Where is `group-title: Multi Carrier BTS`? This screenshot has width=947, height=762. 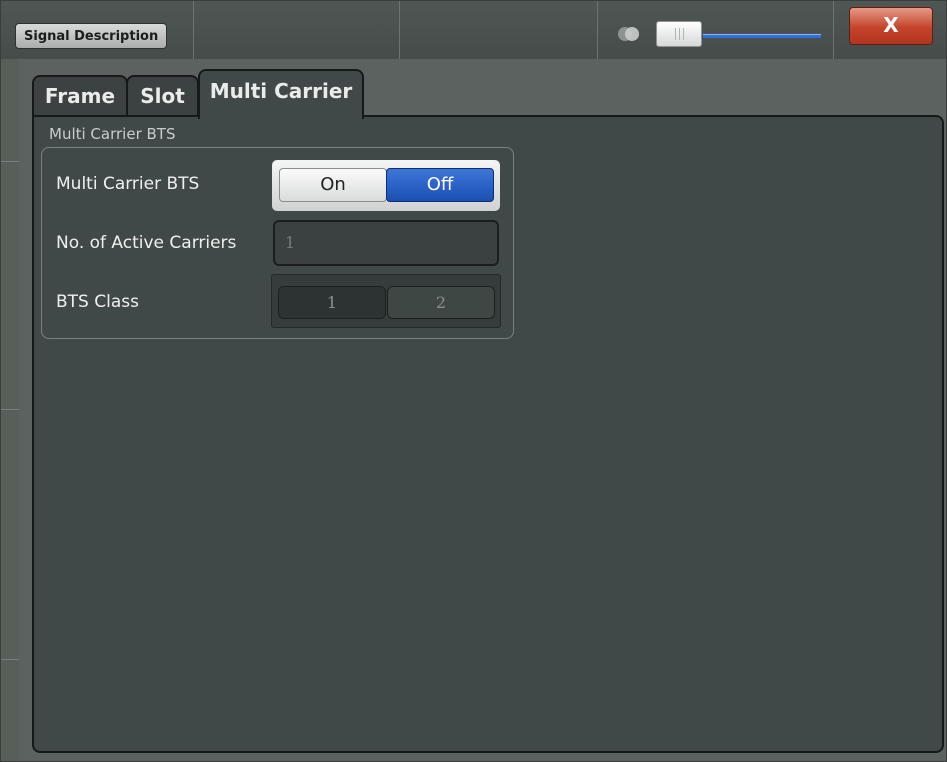 group-title: Multi Carrier BTS is located at coordinates (112, 134).